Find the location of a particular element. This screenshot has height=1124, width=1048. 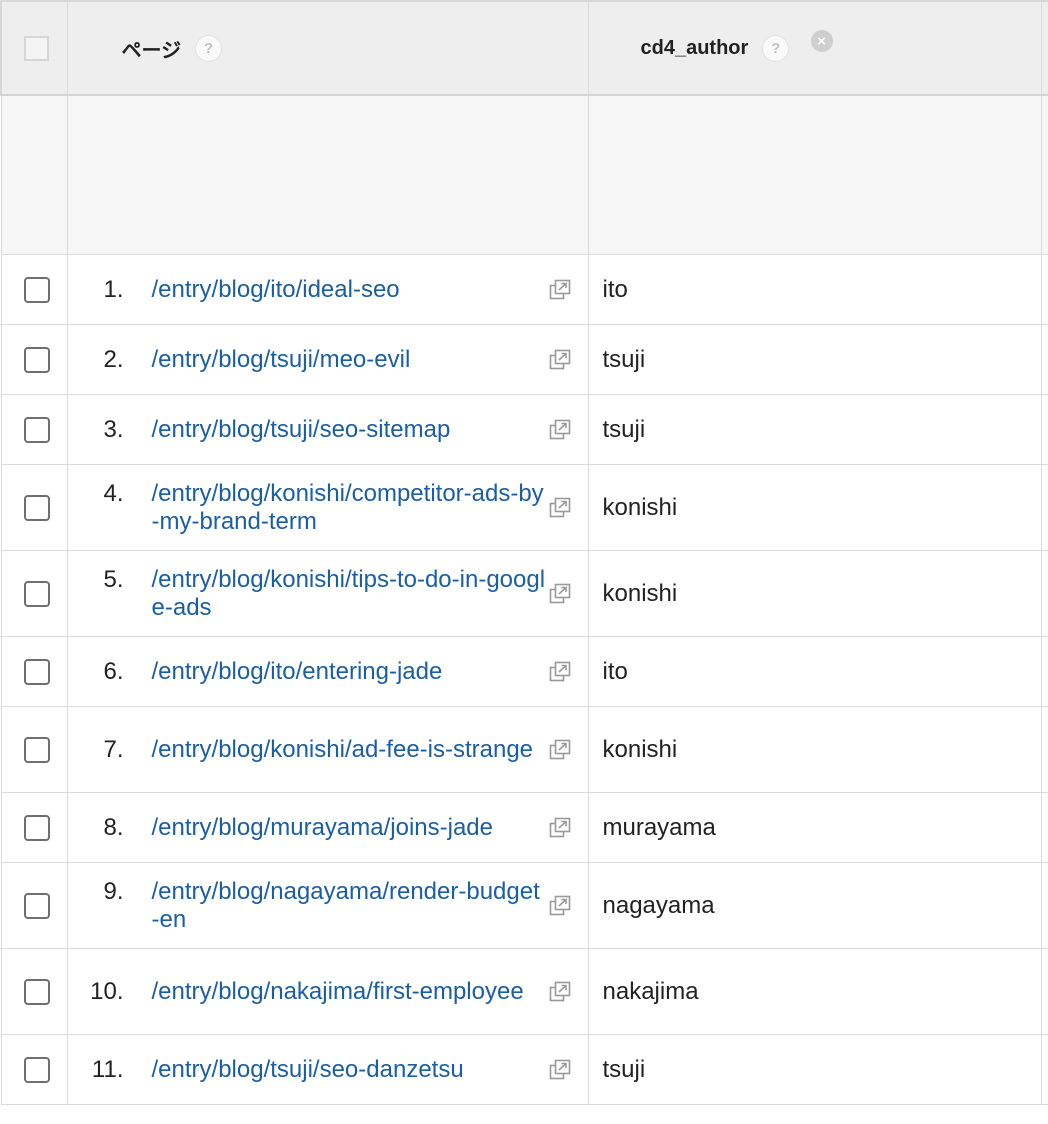

select-all-cell is located at coordinates (34, 48).